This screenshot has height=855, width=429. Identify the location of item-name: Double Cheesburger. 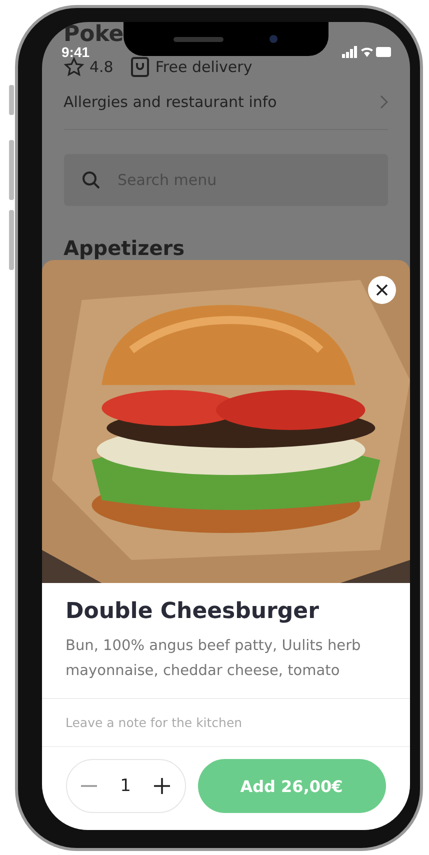
(193, 611).